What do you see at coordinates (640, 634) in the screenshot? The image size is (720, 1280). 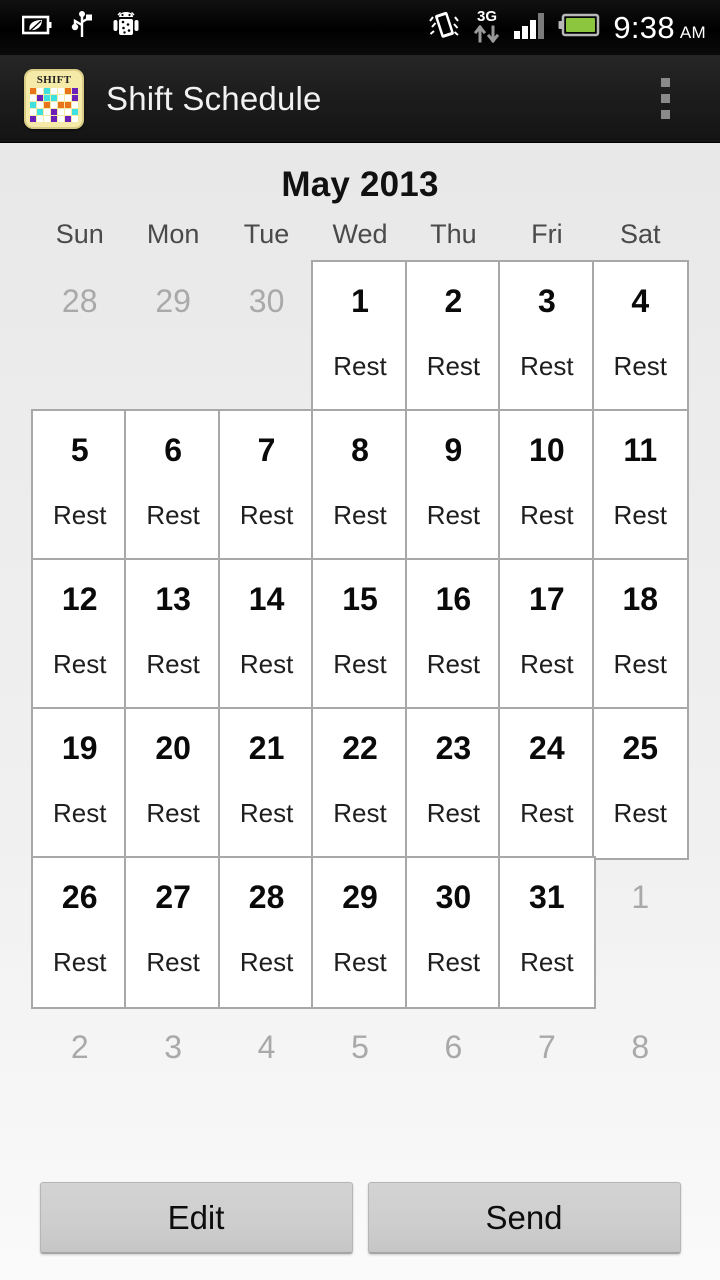 I see `calendar-day-cell: 18 Rest` at bounding box center [640, 634].